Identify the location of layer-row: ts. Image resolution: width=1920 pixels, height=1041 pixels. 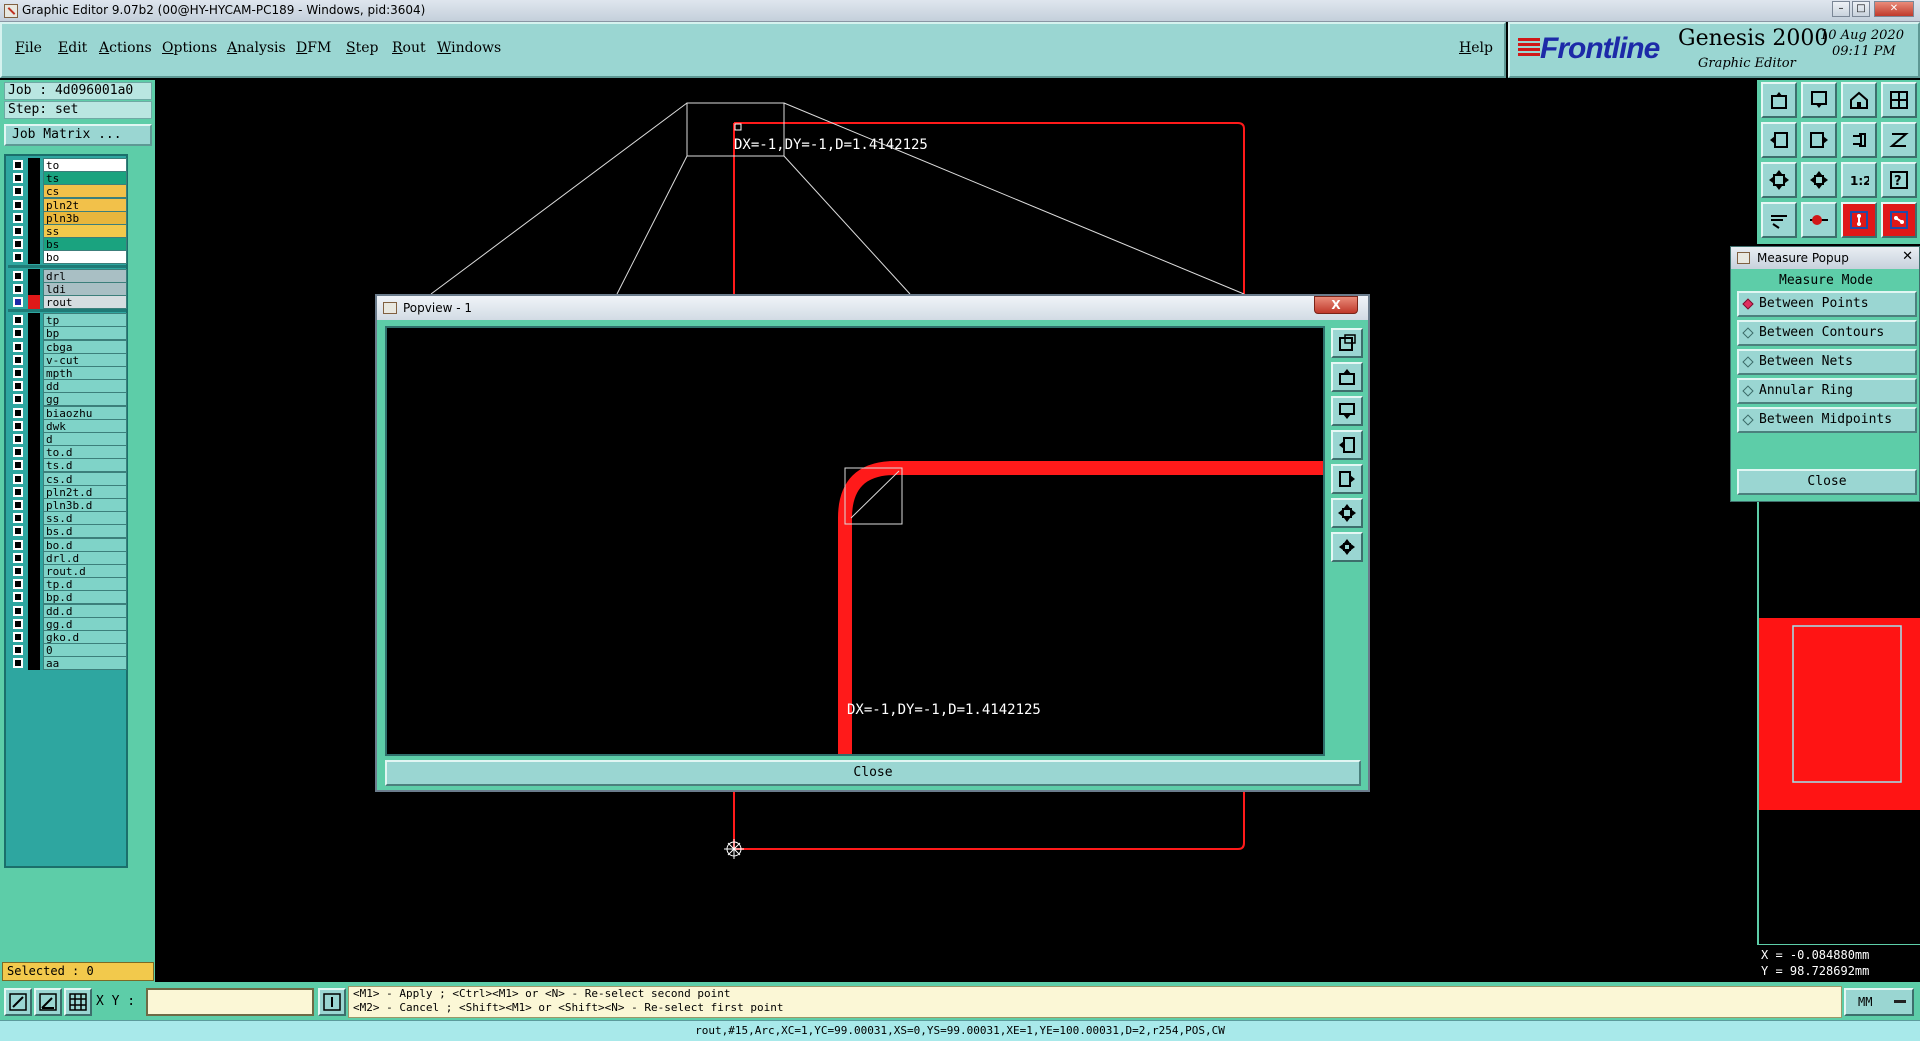
(67, 178).